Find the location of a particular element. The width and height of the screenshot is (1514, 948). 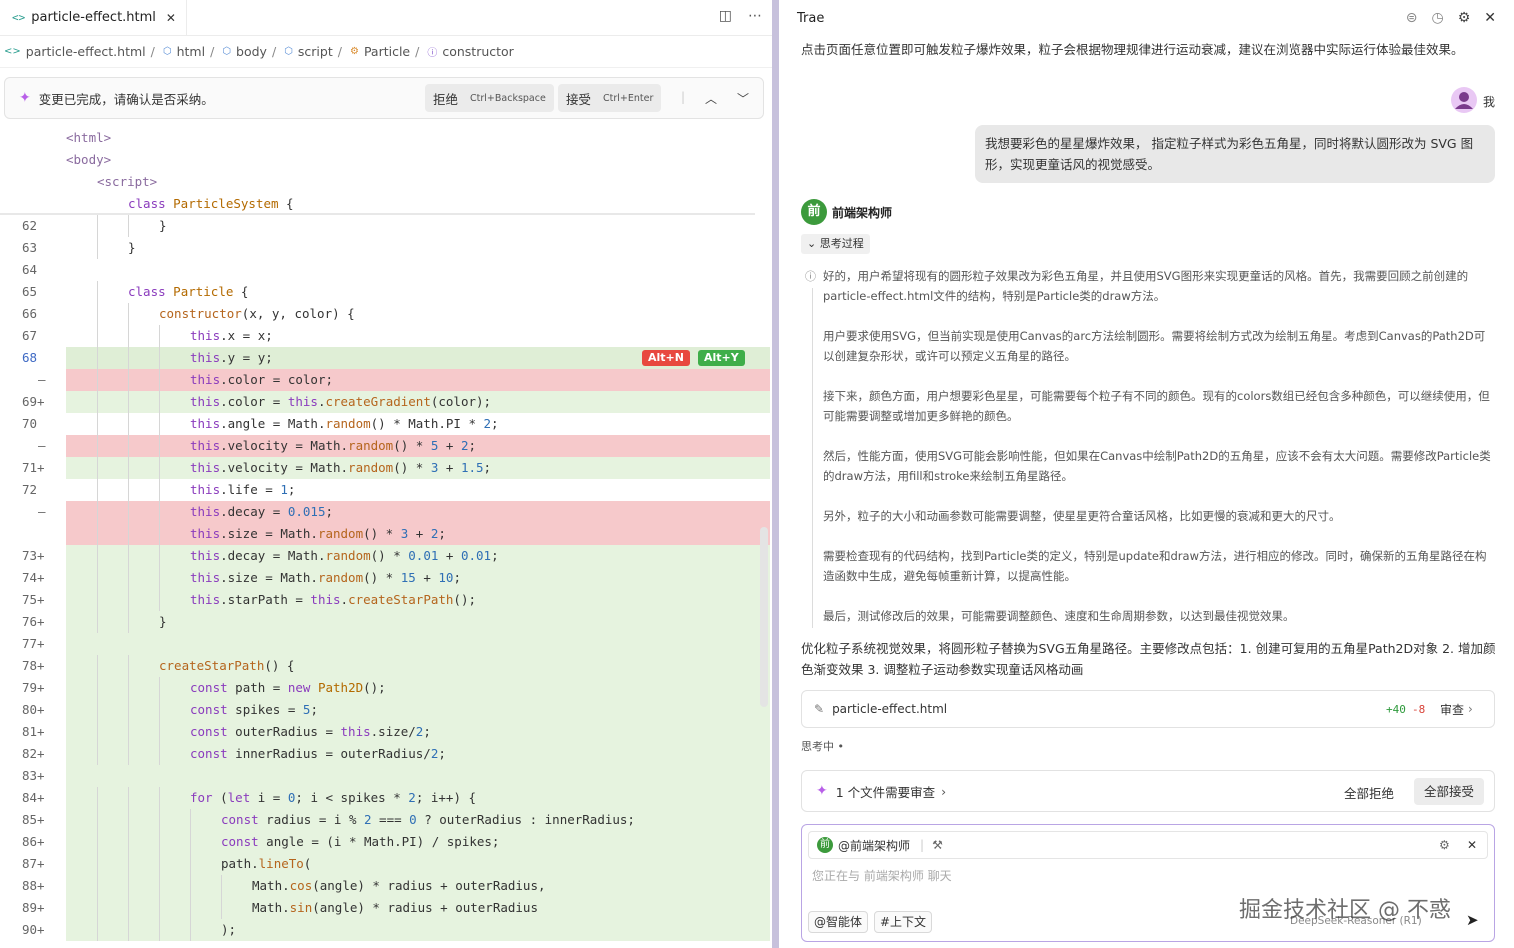

breadcrumb-item: body is located at coordinates (251, 51).